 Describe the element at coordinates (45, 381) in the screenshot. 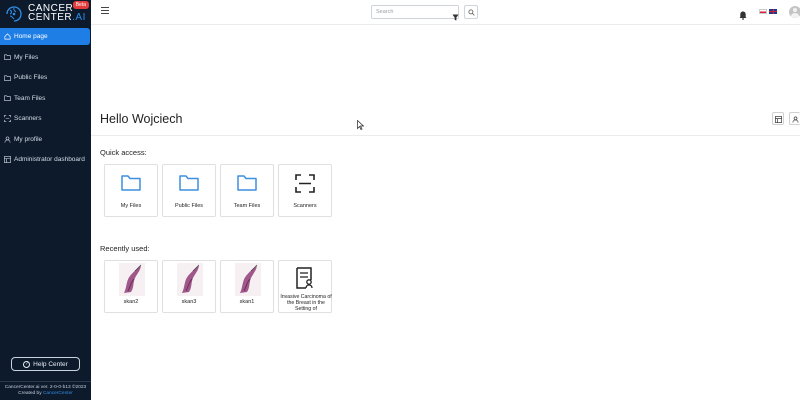

I see `sidebar-divider` at that location.